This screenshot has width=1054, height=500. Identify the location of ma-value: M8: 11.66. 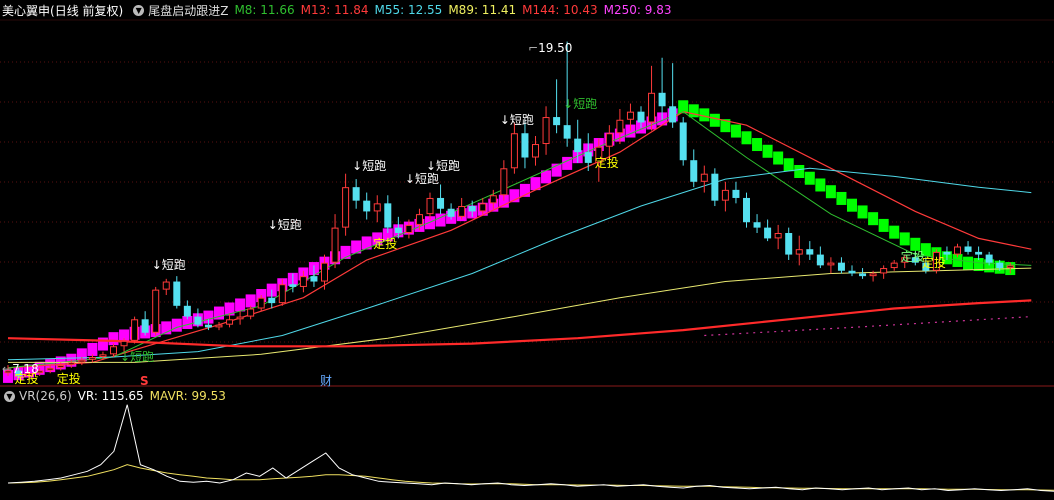
(264, 10).